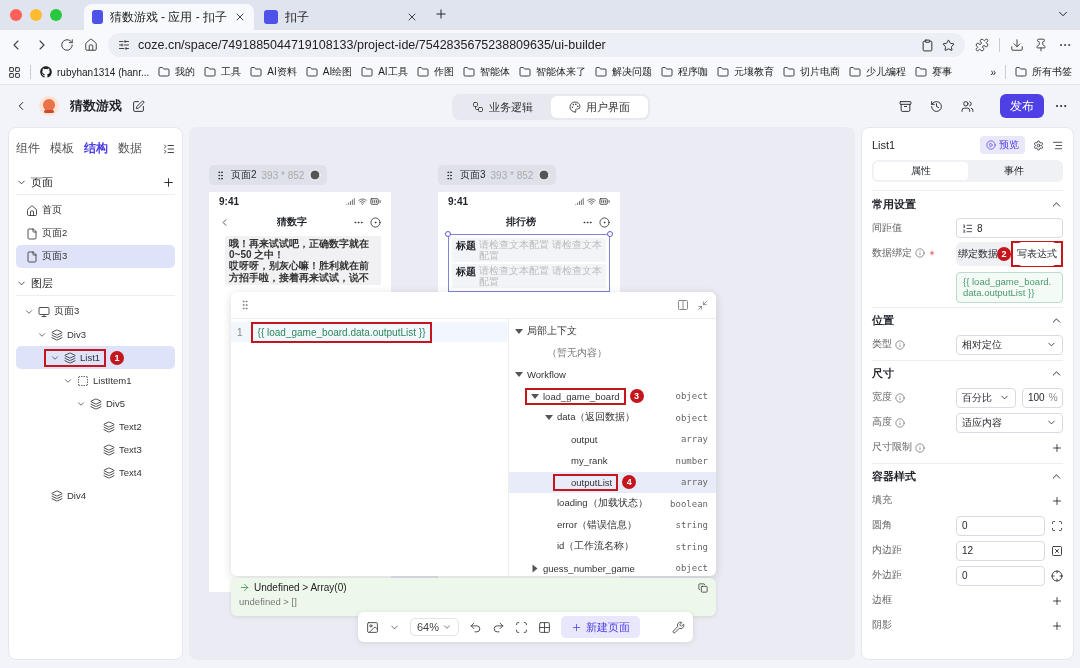 This screenshot has height=668, width=1080. I want to click on bookmark: 少儿编程, so click(877, 72).